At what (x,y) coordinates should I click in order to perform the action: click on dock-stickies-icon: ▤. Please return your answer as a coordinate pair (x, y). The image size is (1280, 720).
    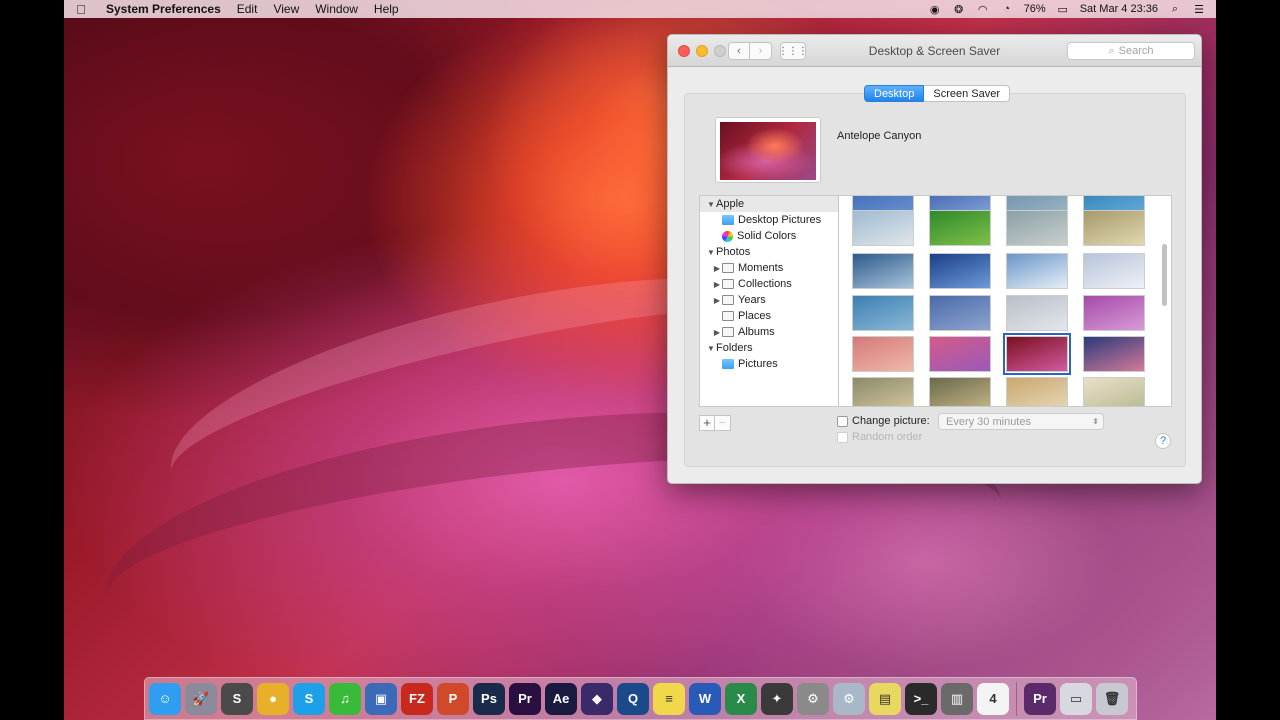
    Looking at the image, I should click on (885, 698).